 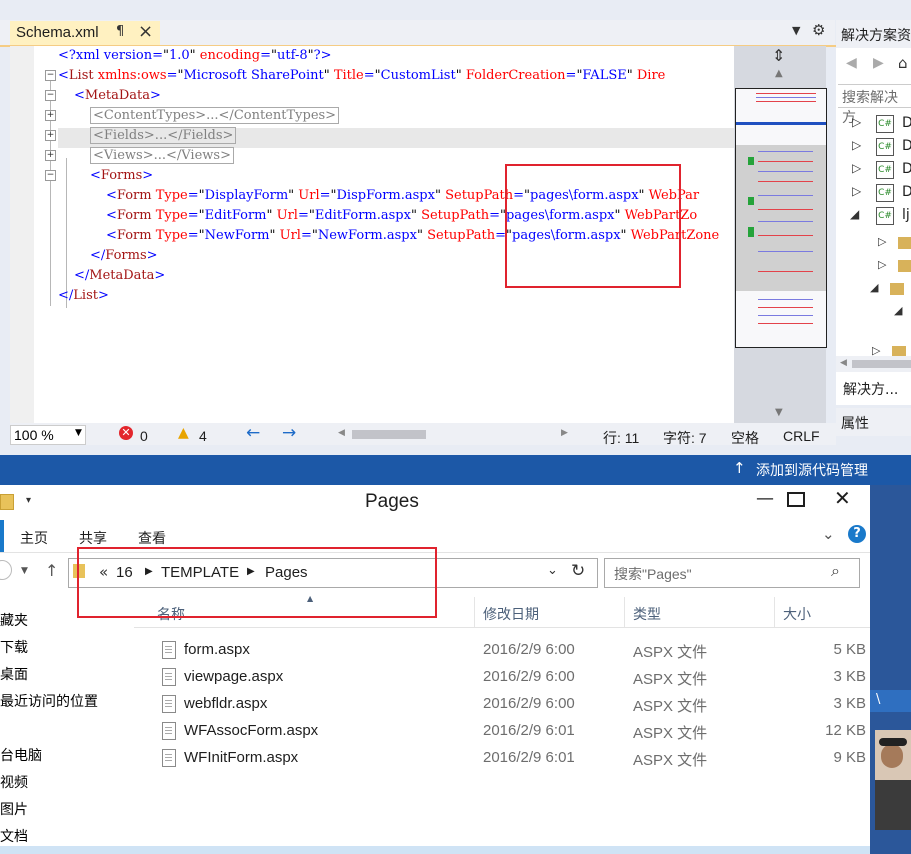 I want to click on code-token: NewForm.aspx, so click(x=367, y=235).